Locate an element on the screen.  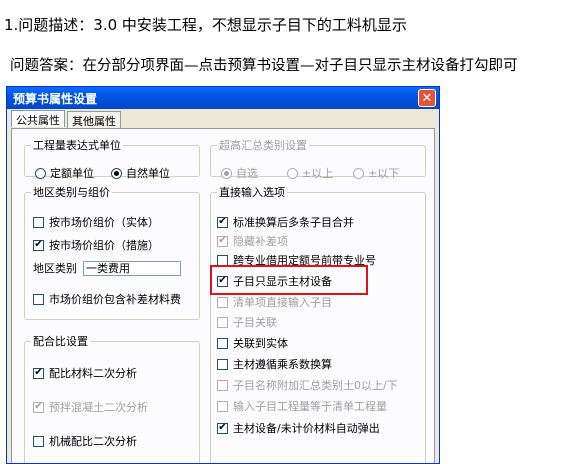
checkbox-label: 主材遵循乘系数换算 is located at coordinates (282, 364).